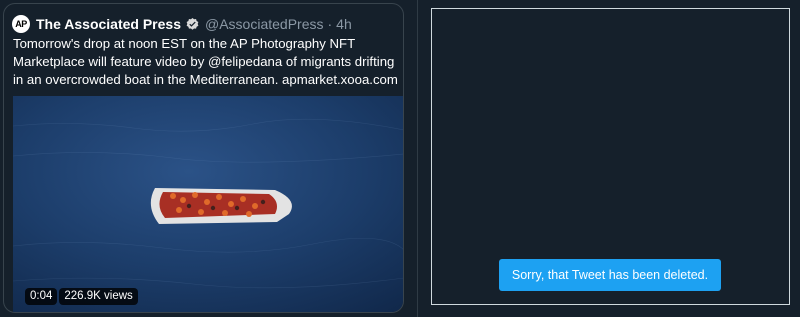 Image resolution: width=800 pixels, height=317 pixels. What do you see at coordinates (108, 24) in the screenshot?
I see `author-name: The Associated Press` at bounding box center [108, 24].